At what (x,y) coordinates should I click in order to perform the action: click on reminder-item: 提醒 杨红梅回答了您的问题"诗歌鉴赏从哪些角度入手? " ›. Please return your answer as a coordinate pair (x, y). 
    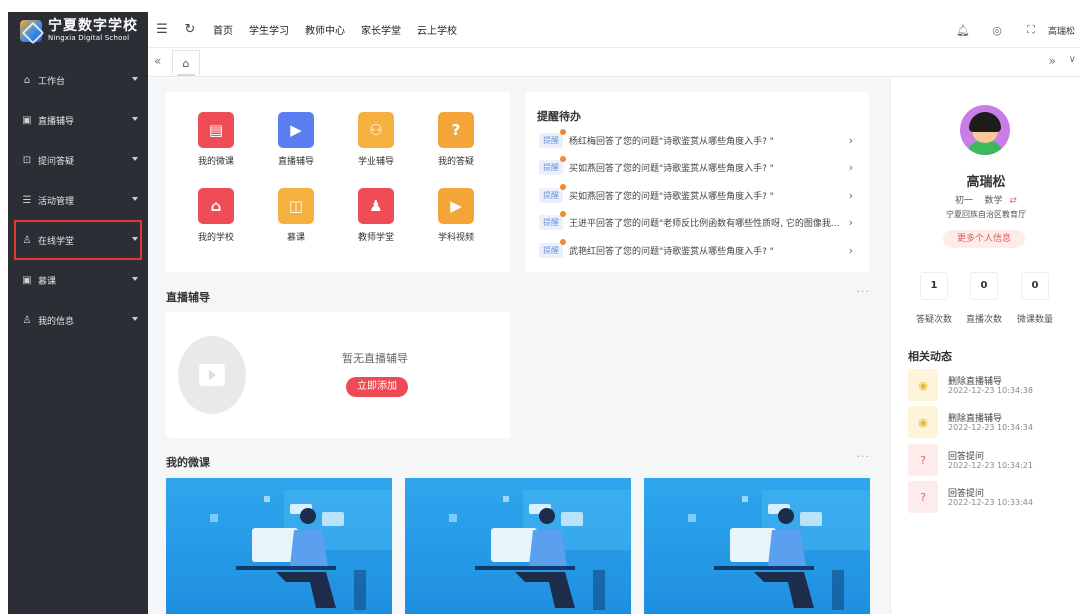
    Looking at the image, I should click on (698, 138).